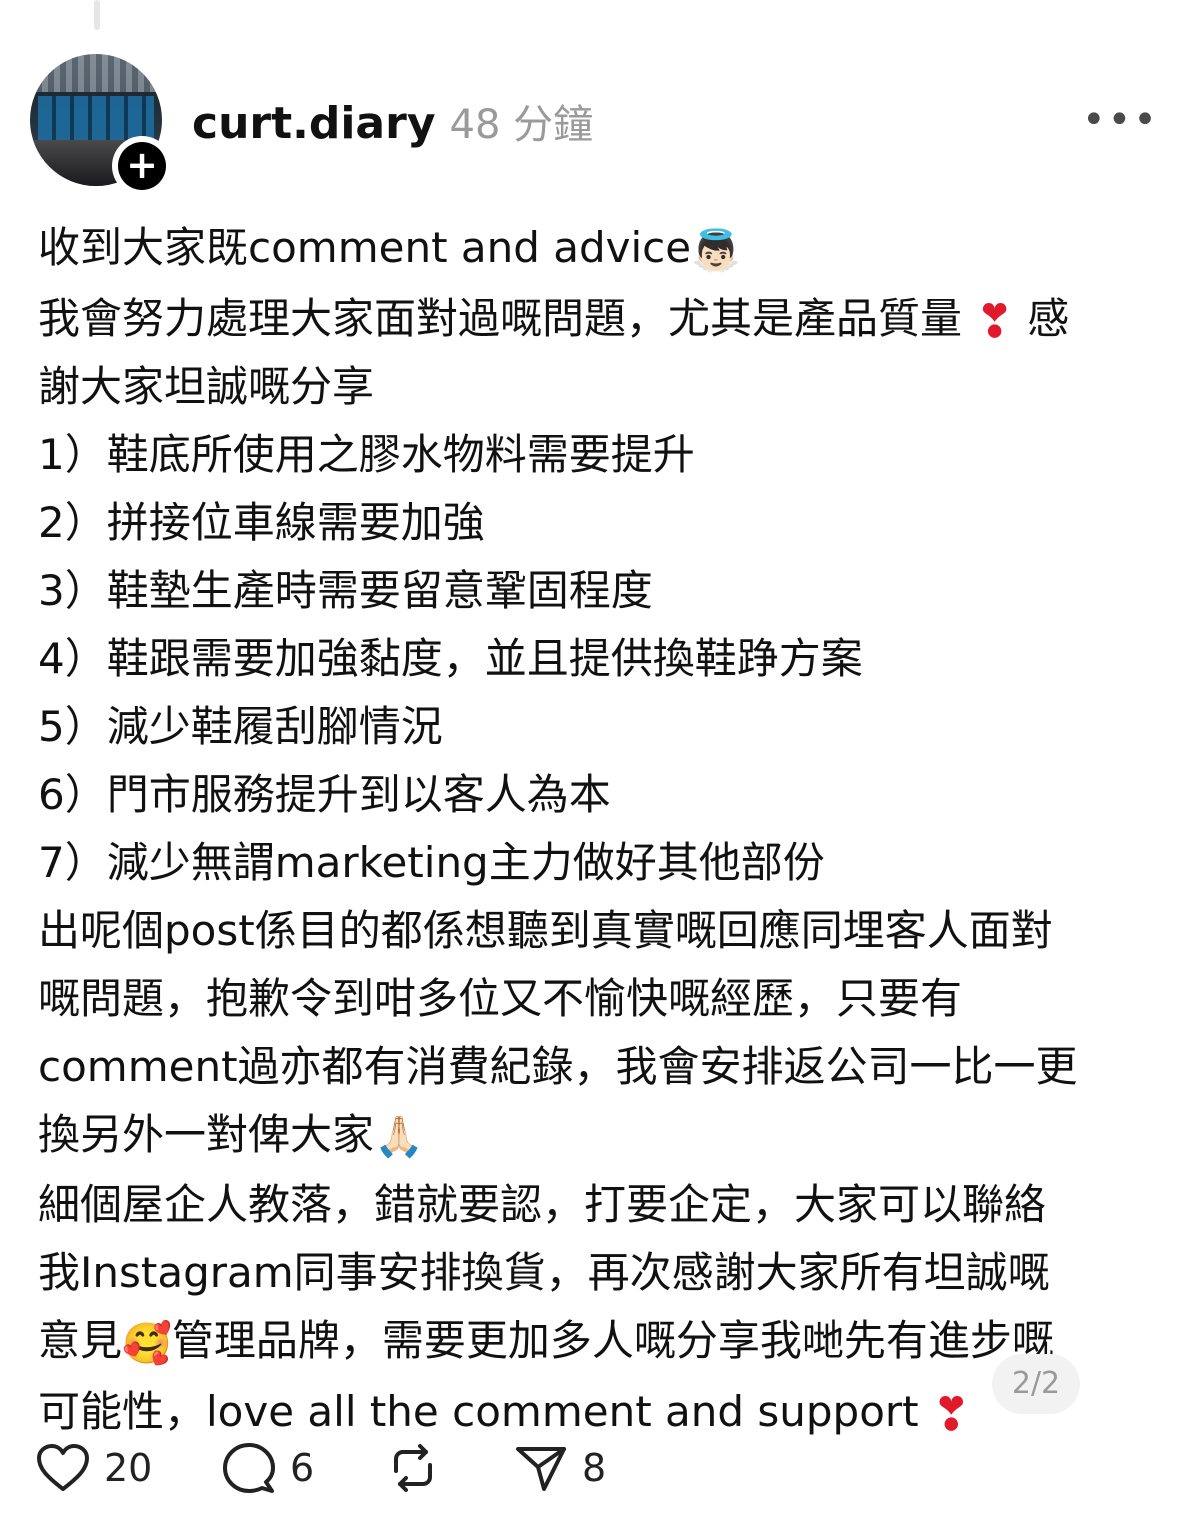  What do you see at coordinates (504, 1413) in the screenshot?
I see `post-line: 可能性，love all the comment and support ❣` at bounding box center [504, 1413].